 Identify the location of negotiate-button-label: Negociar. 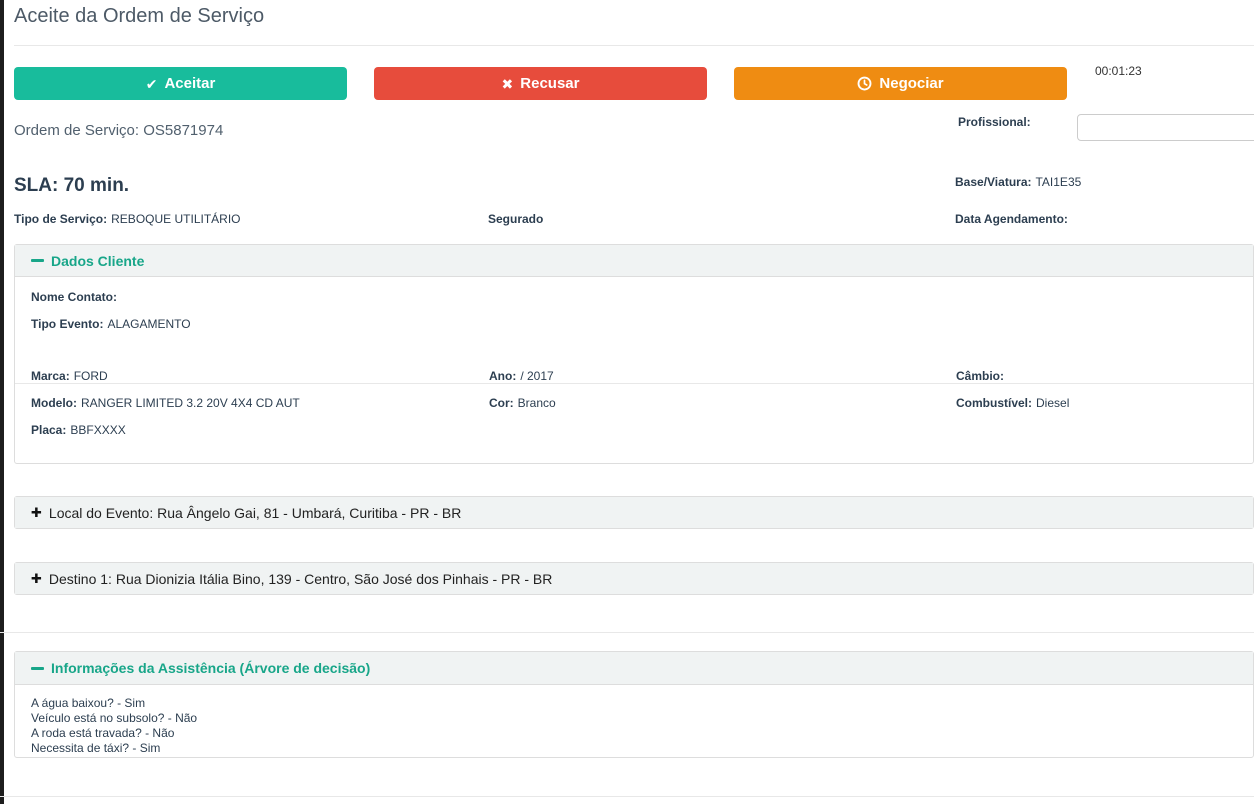
(911, 83).